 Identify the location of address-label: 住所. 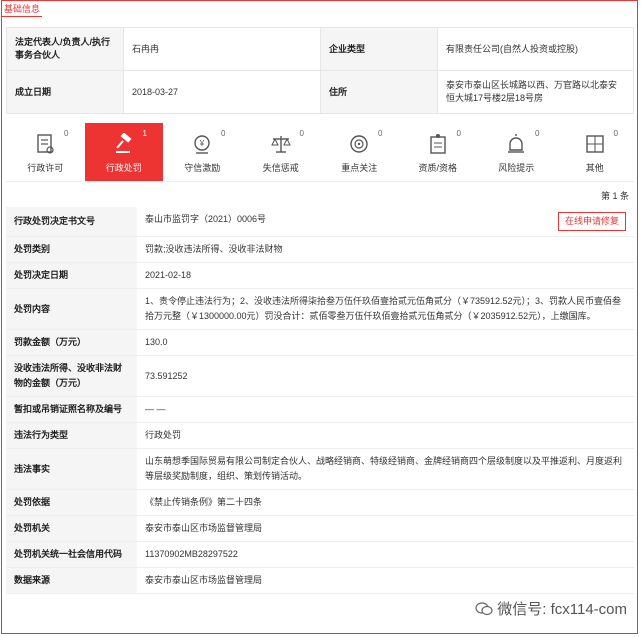
(379, 92).